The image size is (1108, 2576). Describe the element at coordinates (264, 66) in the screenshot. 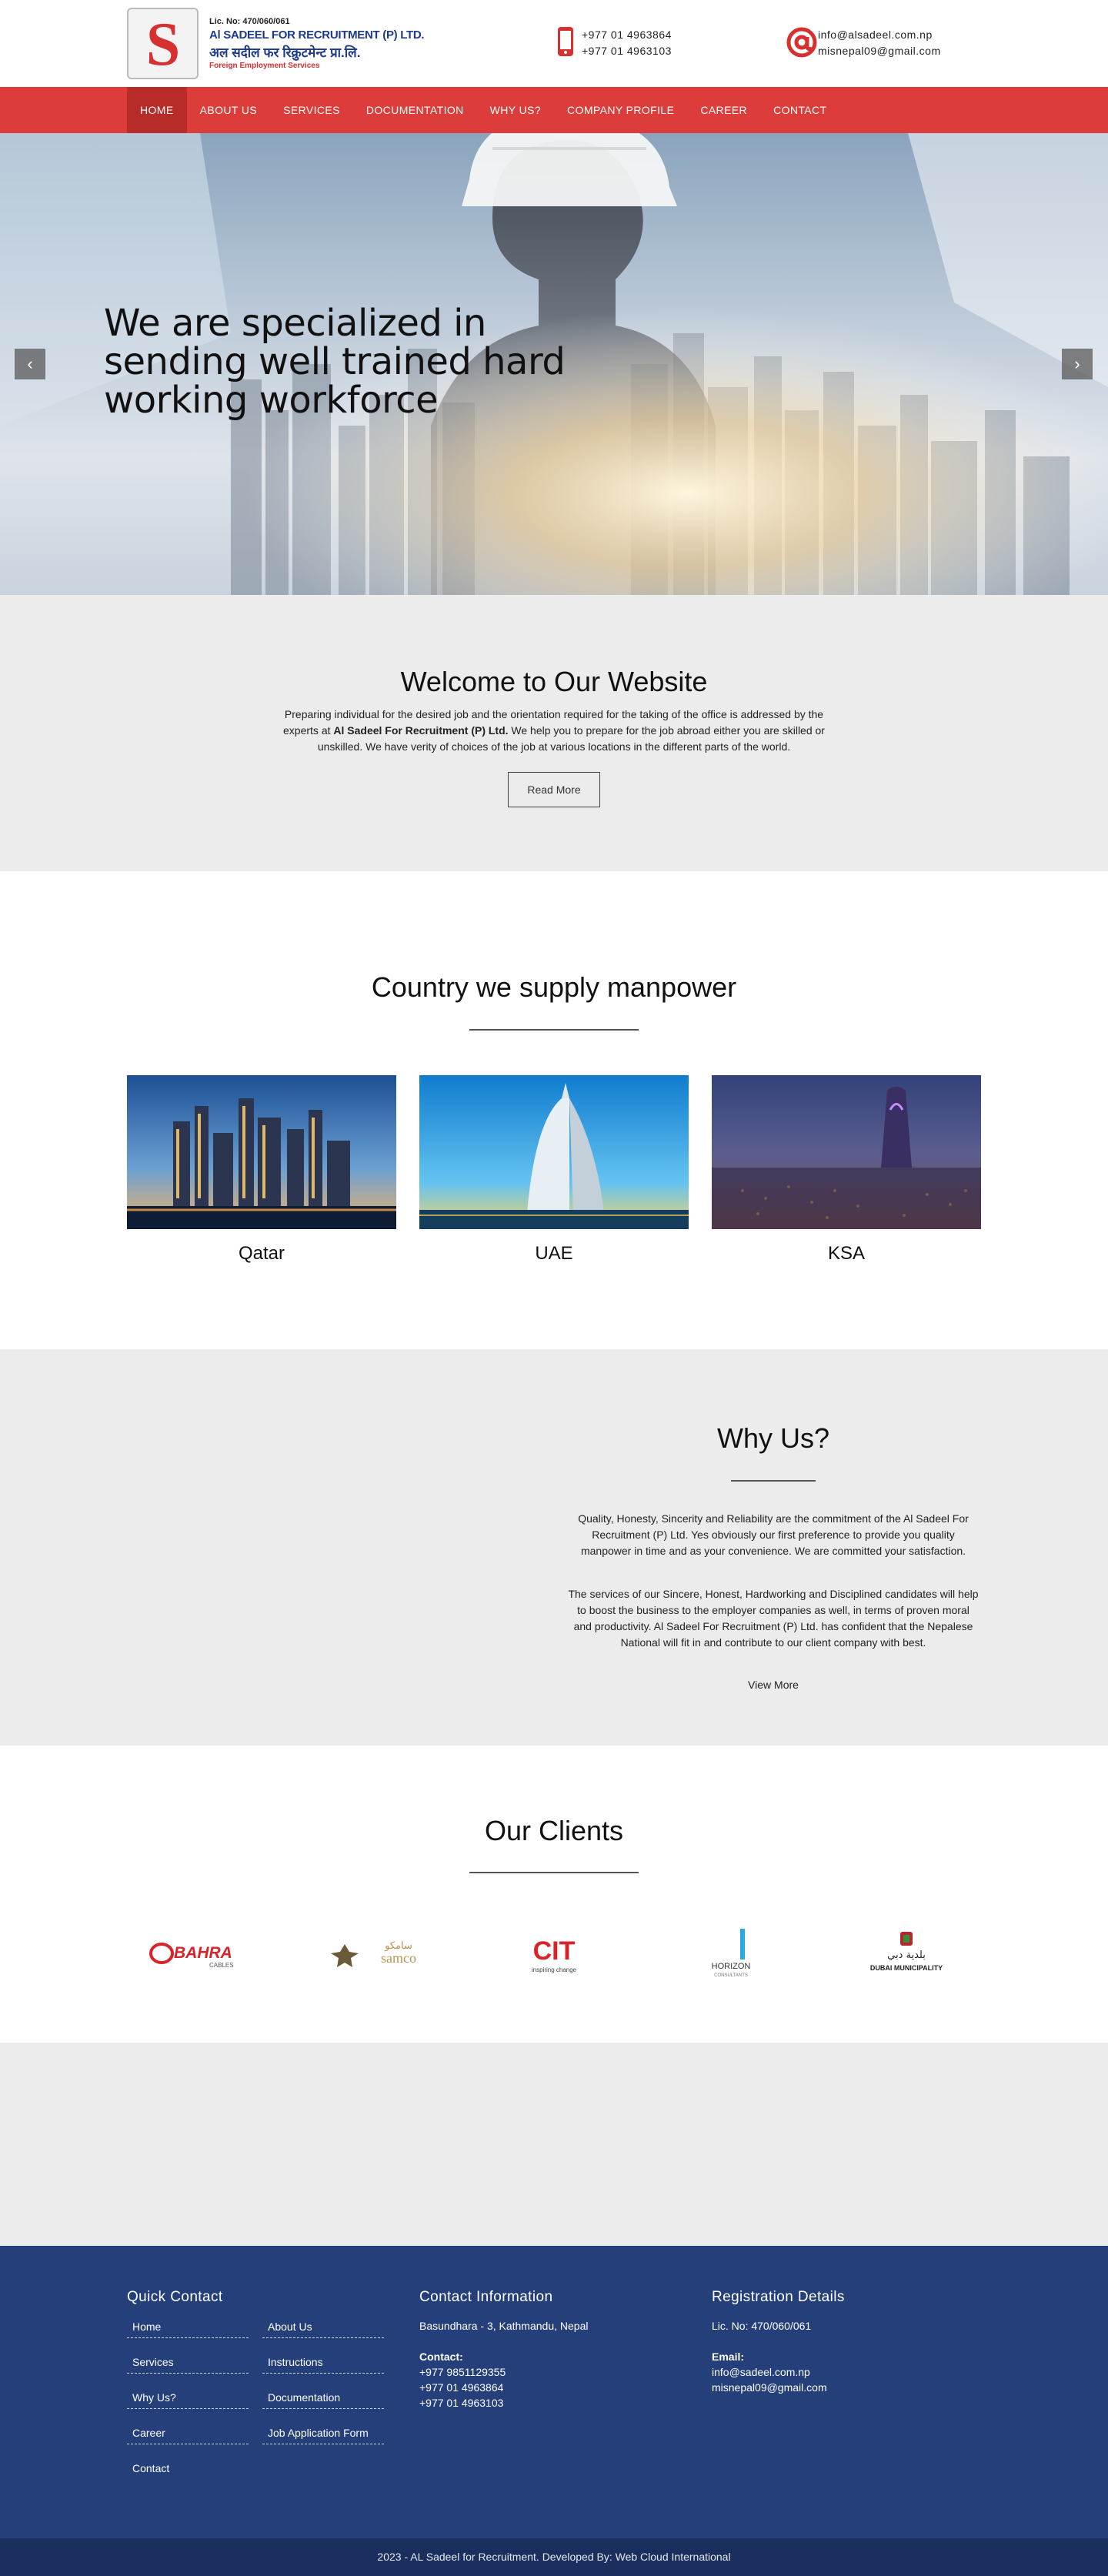

I see `logo-tagline: Foreign Employment Services` at that location.